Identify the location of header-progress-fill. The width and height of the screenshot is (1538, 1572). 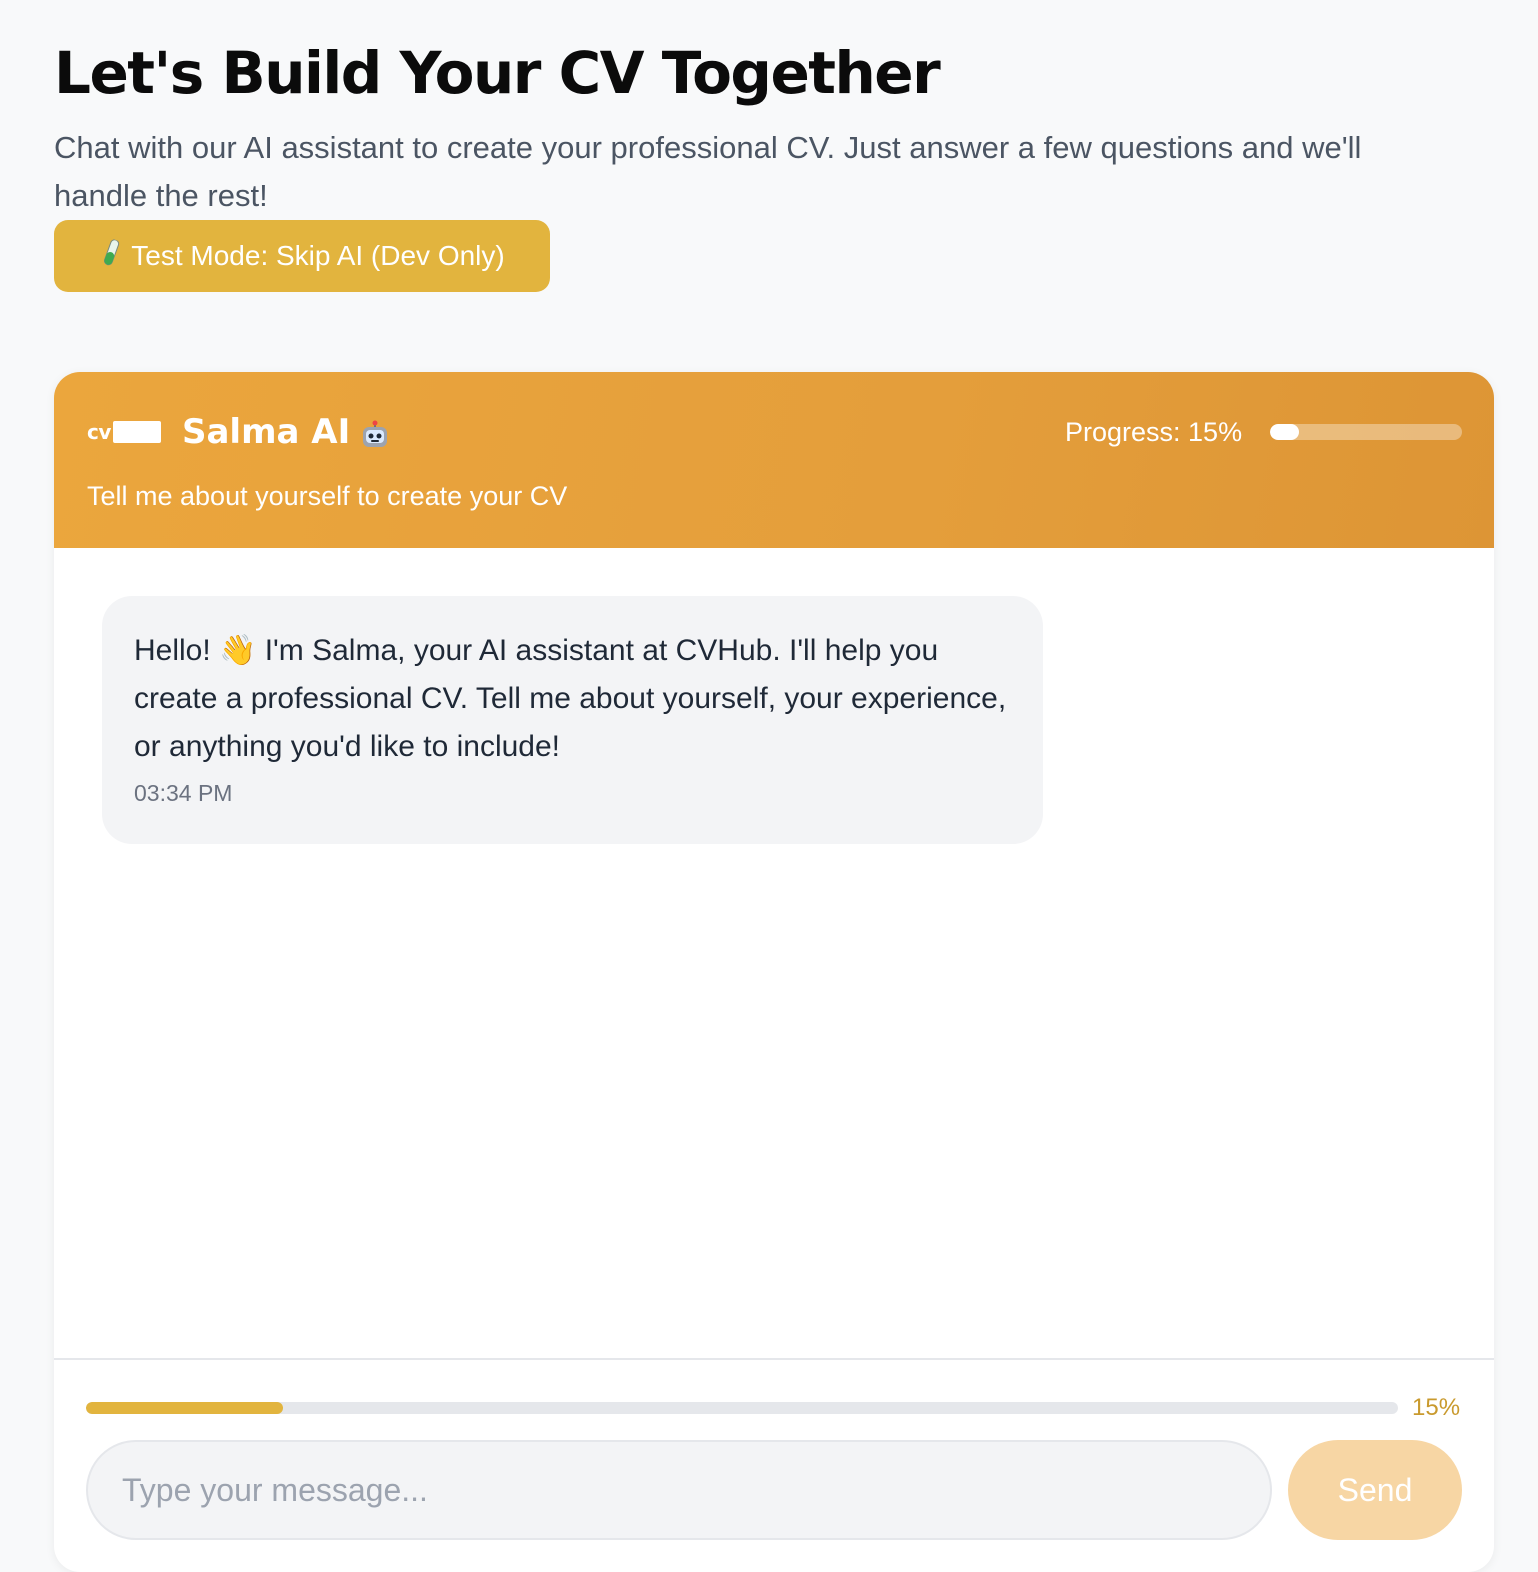
(1284, 432).